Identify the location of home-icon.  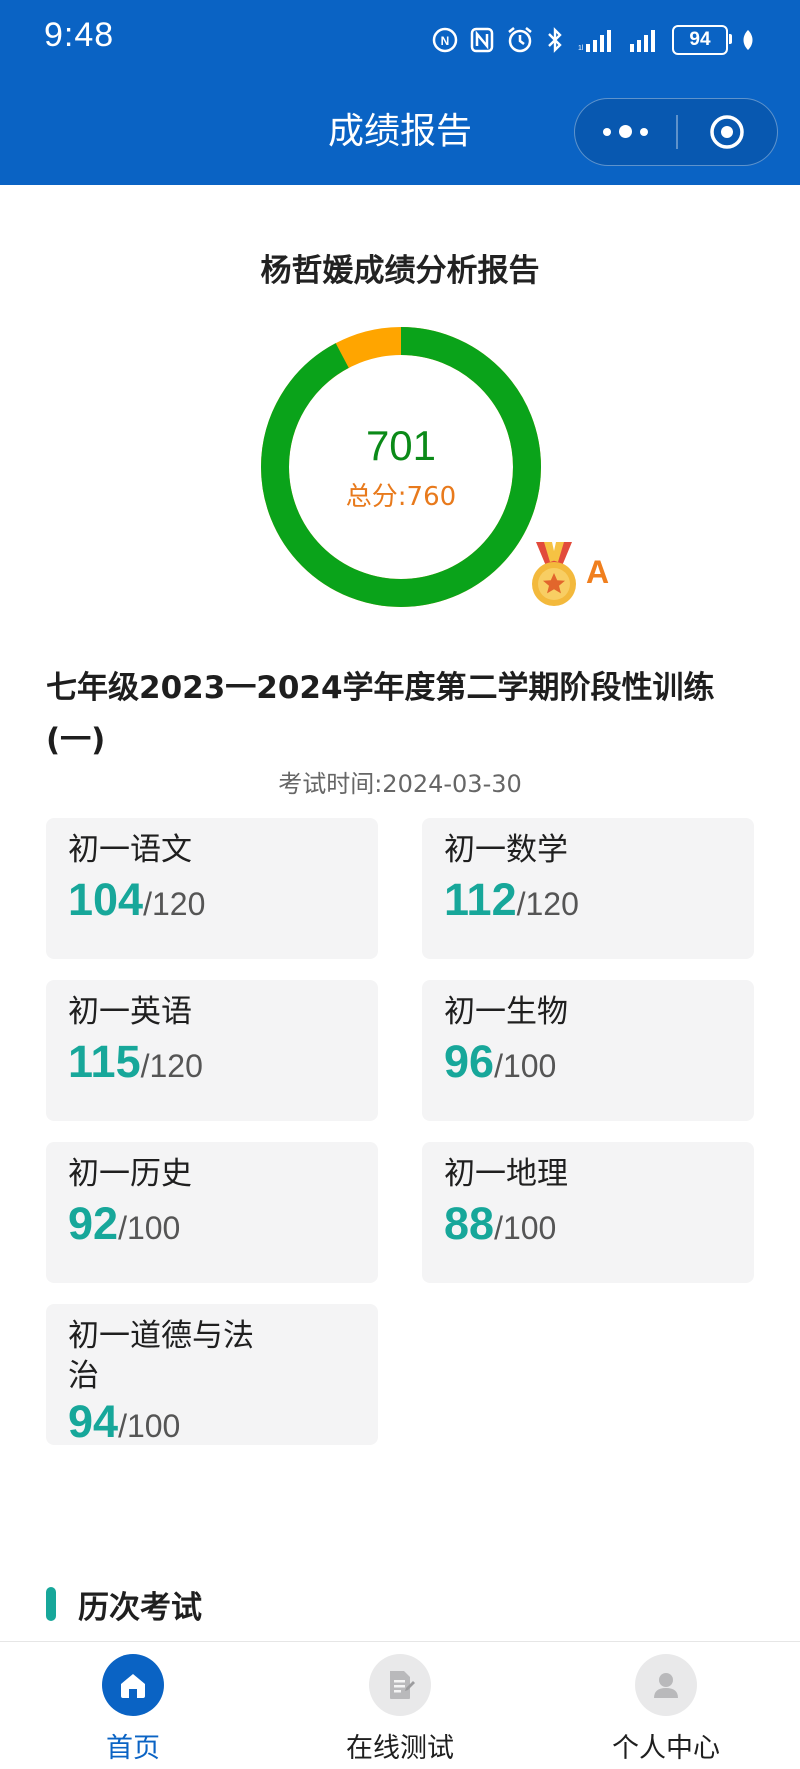
(133, 1685).